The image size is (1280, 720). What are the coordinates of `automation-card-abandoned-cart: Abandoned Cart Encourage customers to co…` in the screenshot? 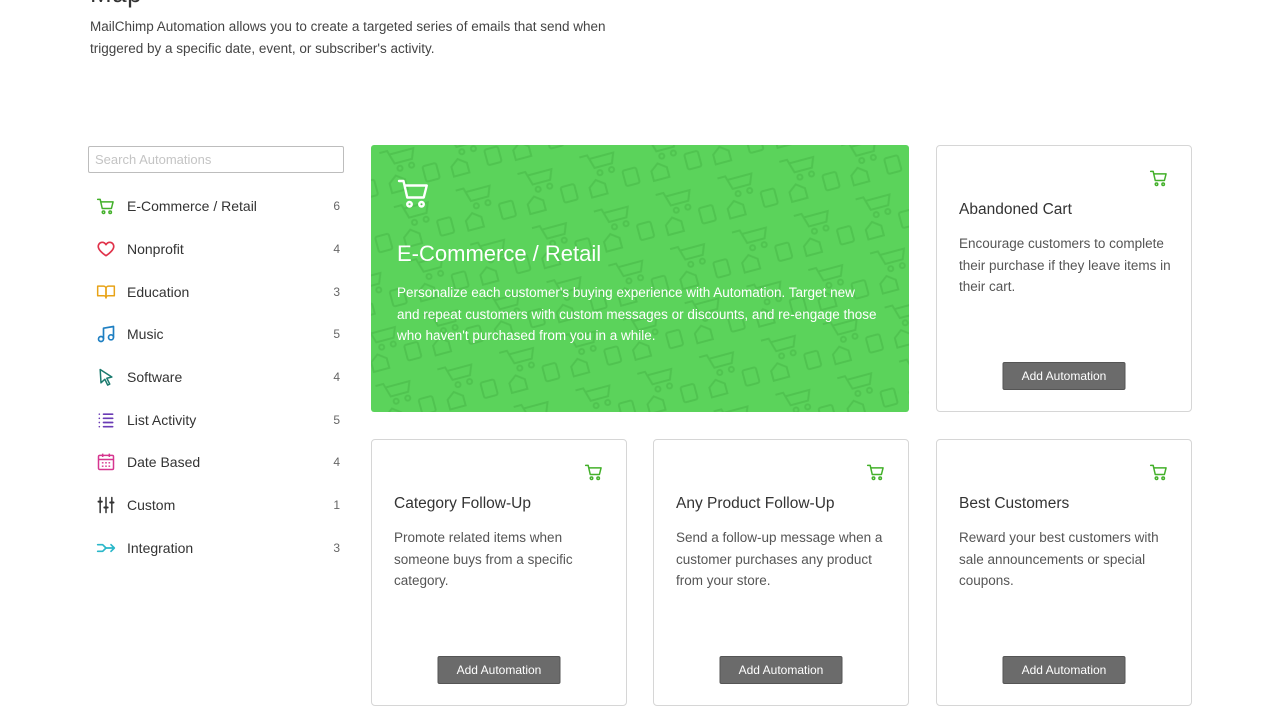 It's located at (1064, 278).